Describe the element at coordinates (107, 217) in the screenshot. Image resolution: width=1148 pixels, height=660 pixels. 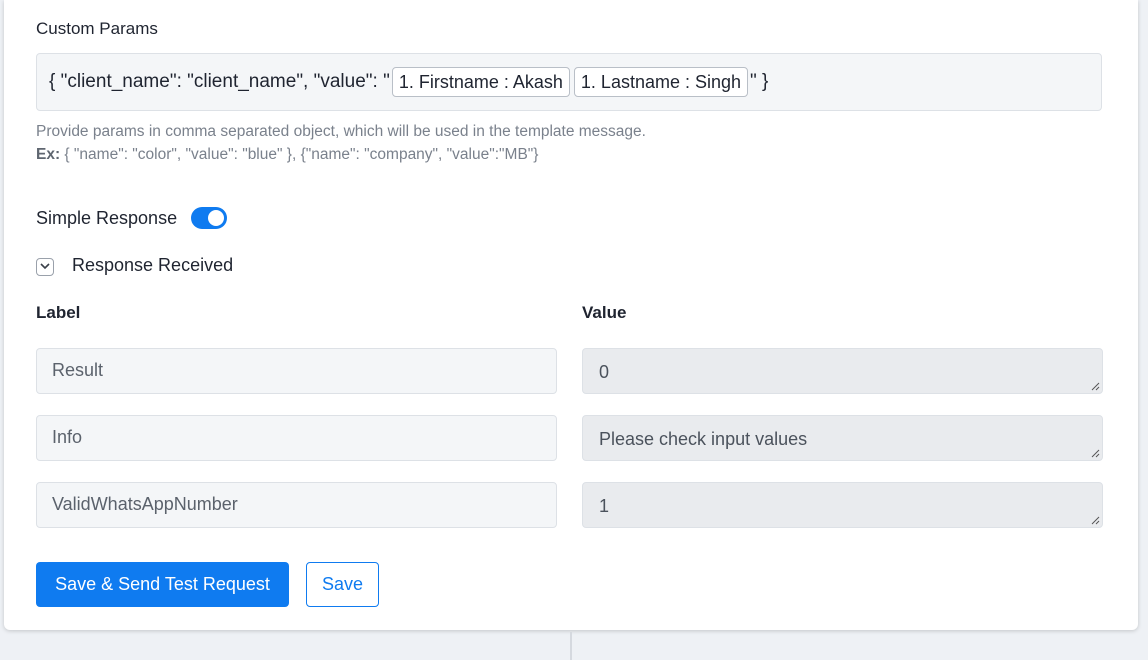
I see `simple-response-label: Simple Response` at that location.